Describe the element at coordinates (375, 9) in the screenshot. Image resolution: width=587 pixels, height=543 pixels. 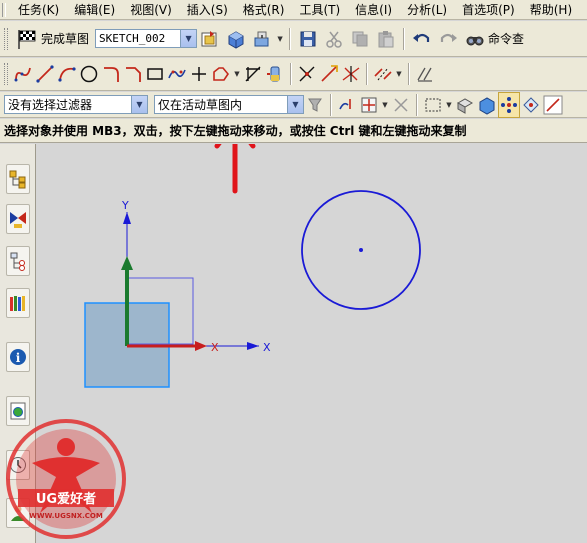
I see `menu-information: 信息(I)` at that location.